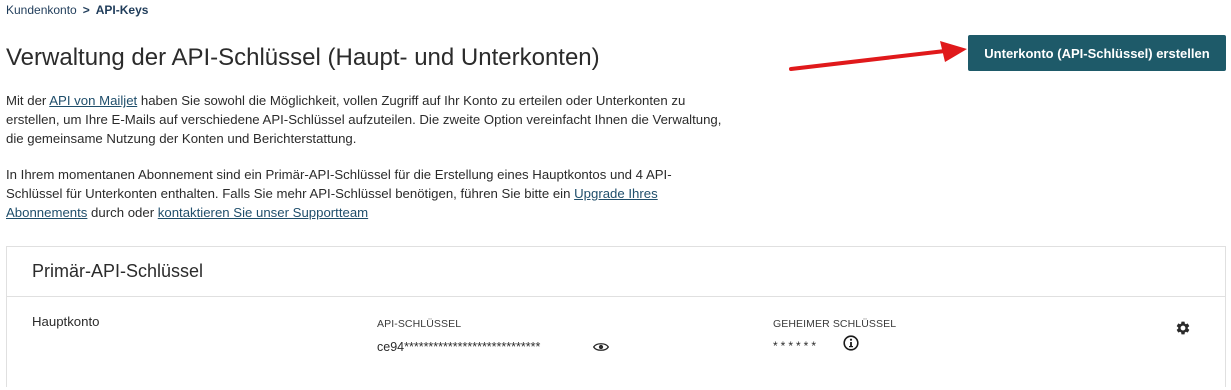  Describe the element at coordinates (616, 272) in the screenshot. I see `card-title: Primär-API-Schlüssel` at that location.